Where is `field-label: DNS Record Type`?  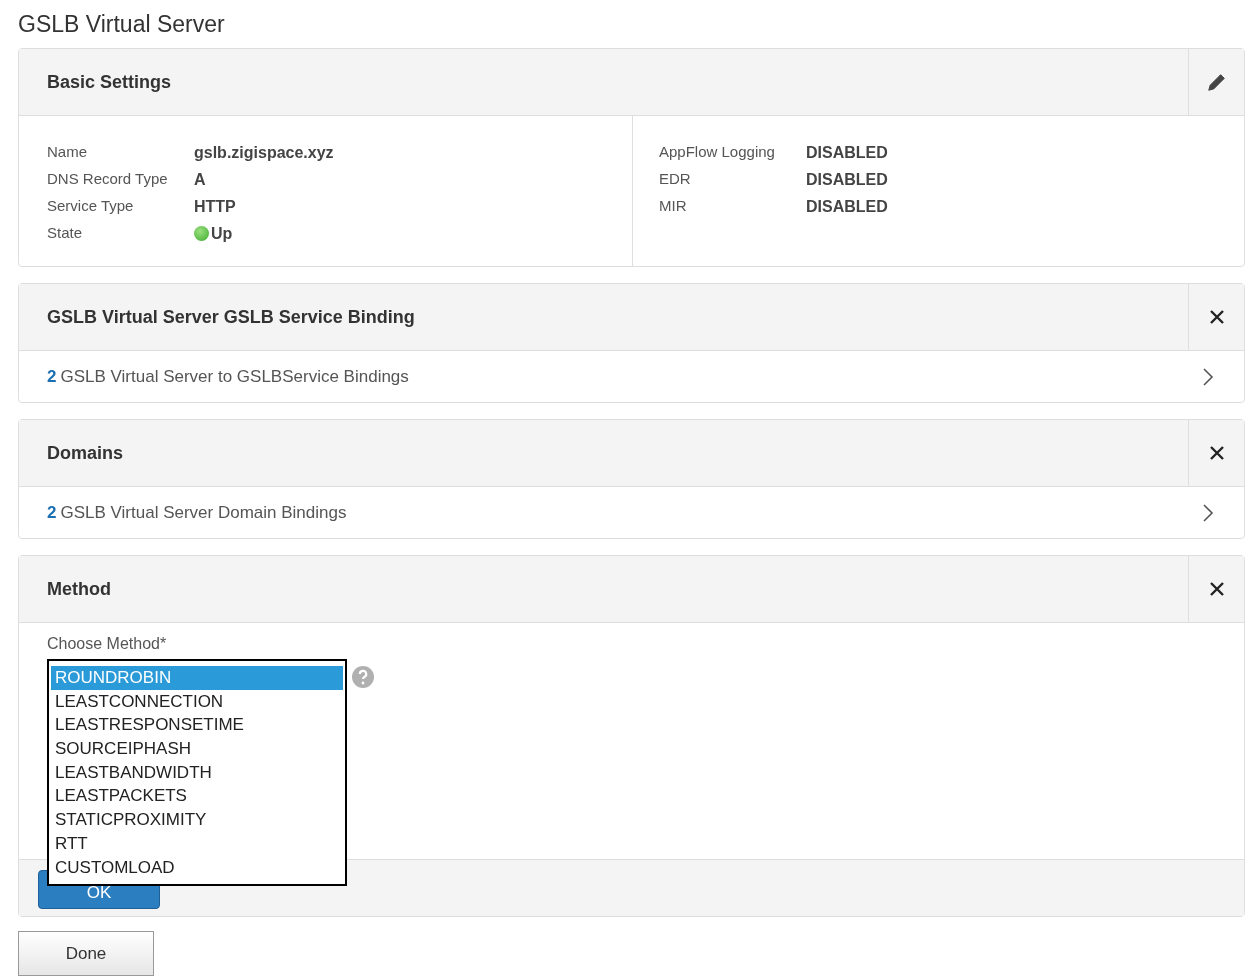
field-label: DNS Record Type is located at coordinates (108, 179).